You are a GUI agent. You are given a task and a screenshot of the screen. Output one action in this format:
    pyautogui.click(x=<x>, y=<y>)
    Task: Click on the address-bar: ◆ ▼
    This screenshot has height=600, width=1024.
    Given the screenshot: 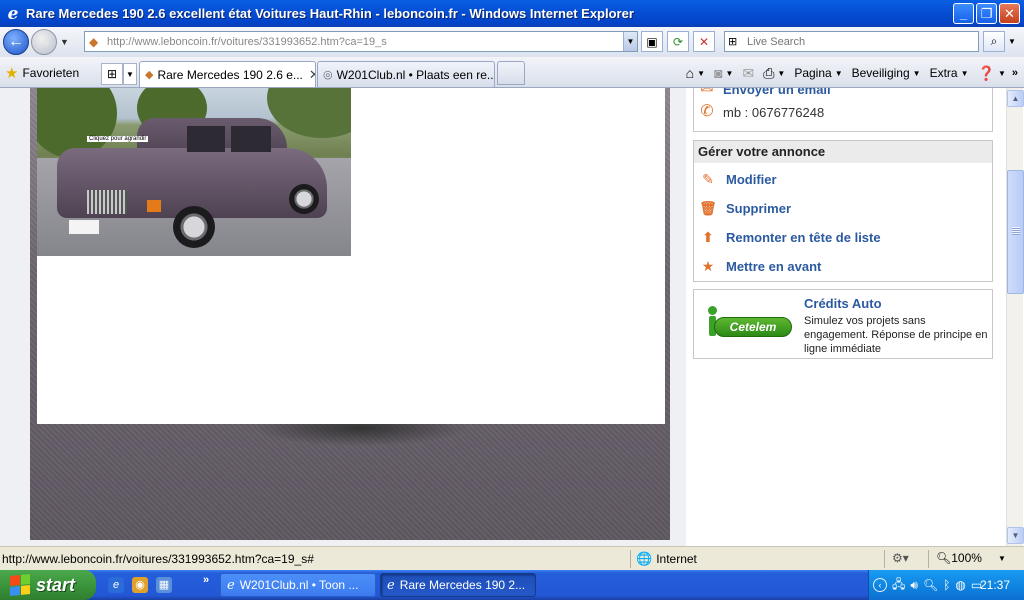 What is the action you would take?
    pyautogui.click(x=361, y=41)
    